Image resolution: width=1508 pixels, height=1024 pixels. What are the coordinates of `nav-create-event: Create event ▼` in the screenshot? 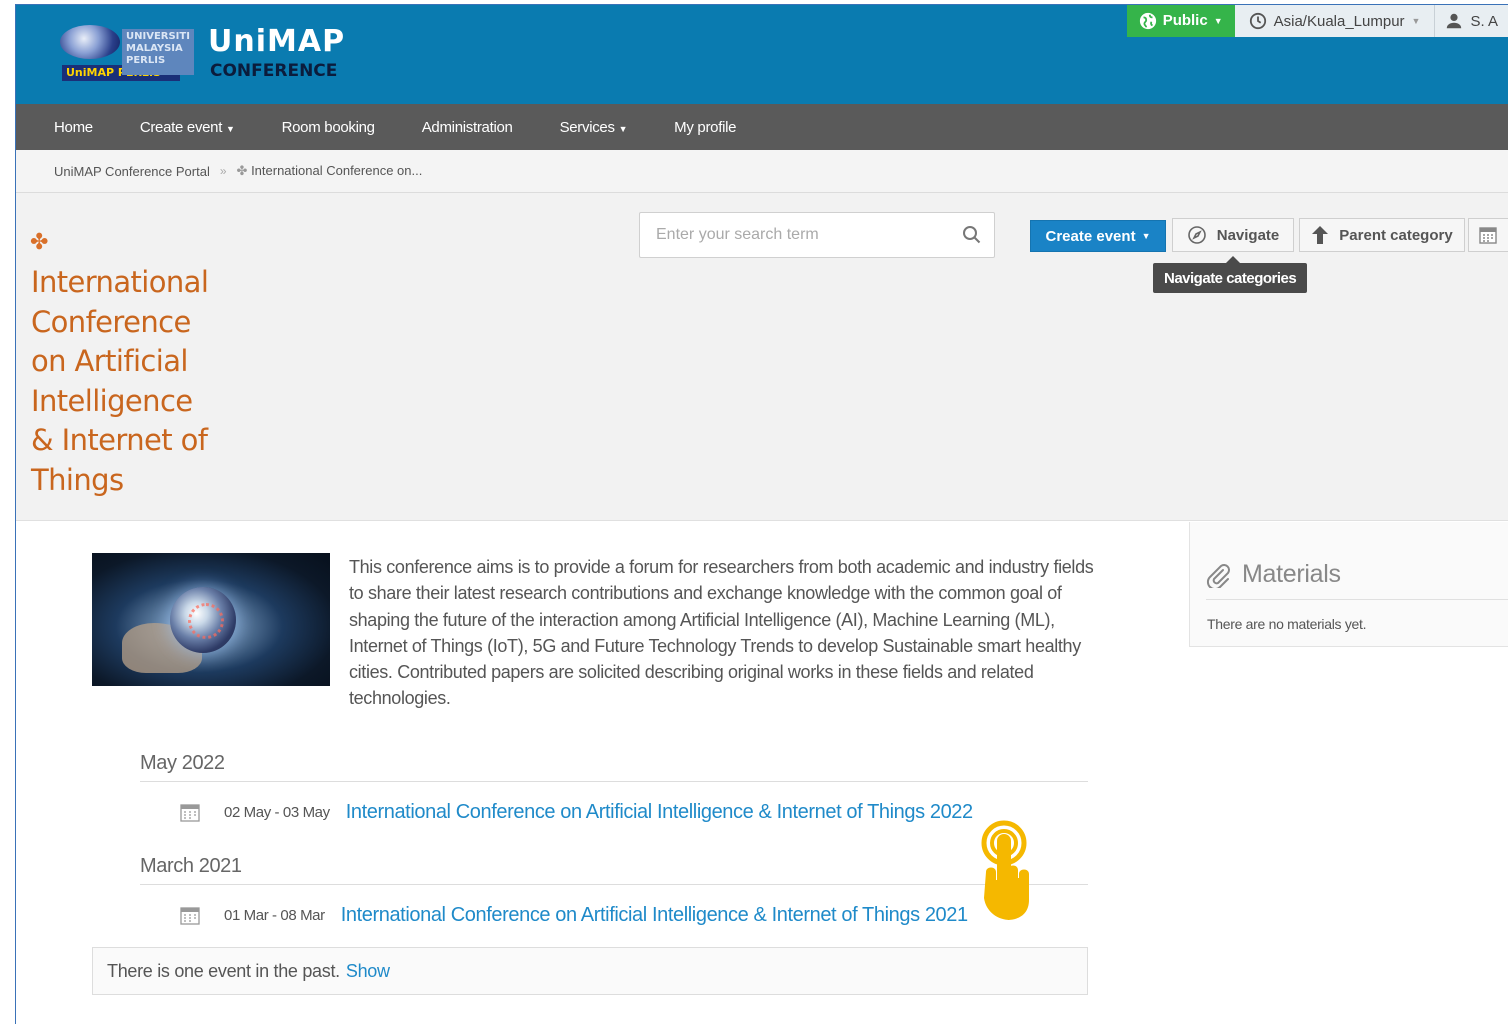 It's located at (187, 127).